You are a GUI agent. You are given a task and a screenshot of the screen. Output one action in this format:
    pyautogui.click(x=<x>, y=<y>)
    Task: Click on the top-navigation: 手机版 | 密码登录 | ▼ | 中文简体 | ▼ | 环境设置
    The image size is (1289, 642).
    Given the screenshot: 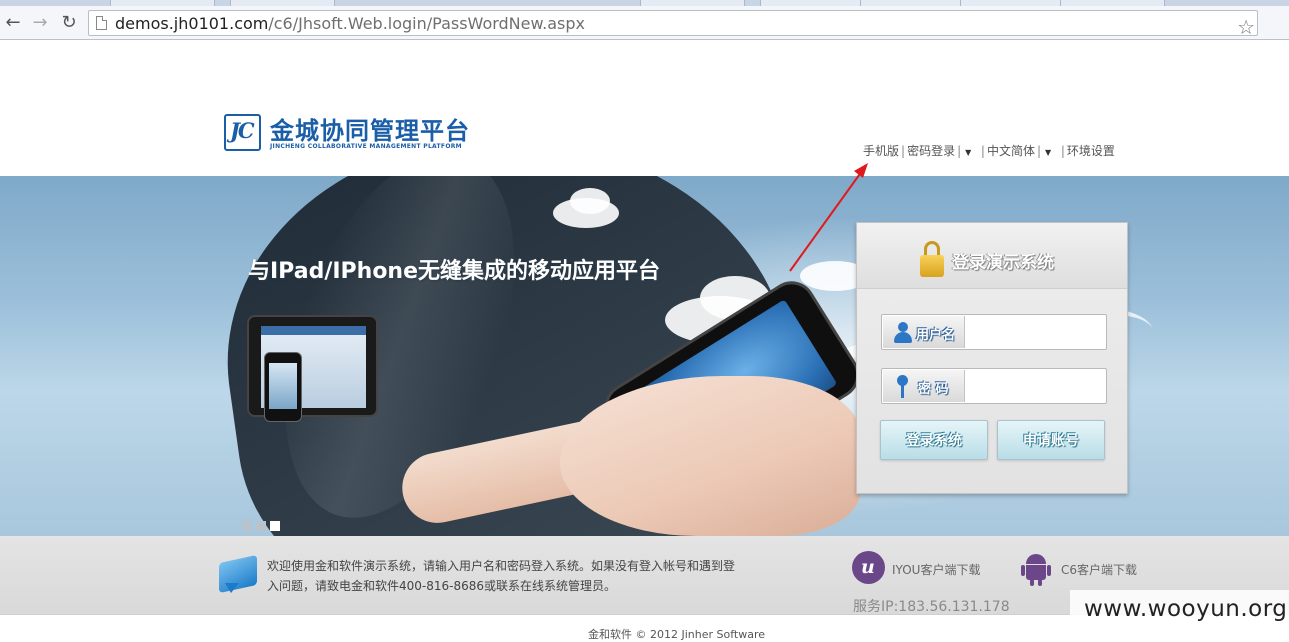 What is the action you would take?
    pyautogui.click(x=989, y=150)
    